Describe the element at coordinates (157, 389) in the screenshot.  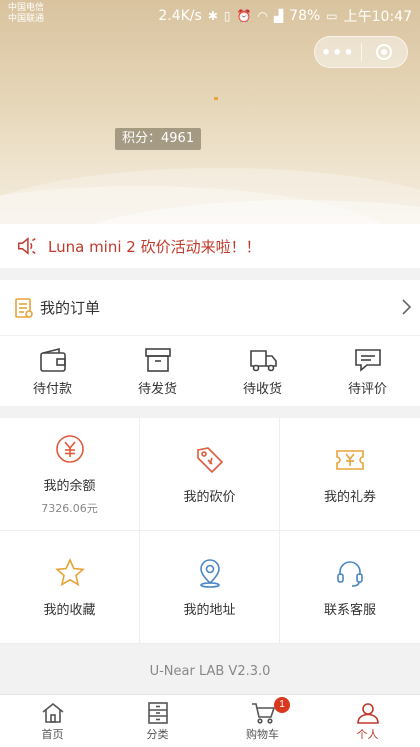
I see `order-status-label: 待发货` at that location.